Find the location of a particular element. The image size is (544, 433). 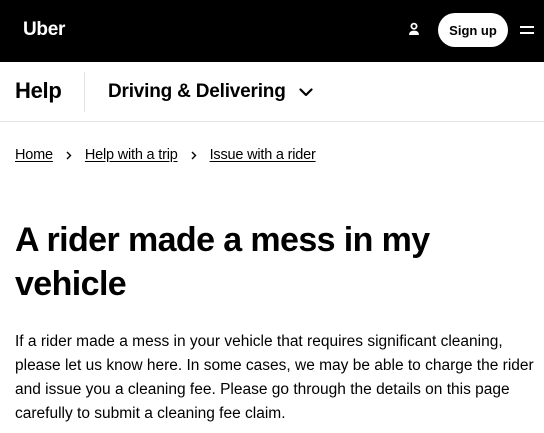

breadcrumb-help-with-a-trip: Help with a trip is located at coordinates (131, 155).